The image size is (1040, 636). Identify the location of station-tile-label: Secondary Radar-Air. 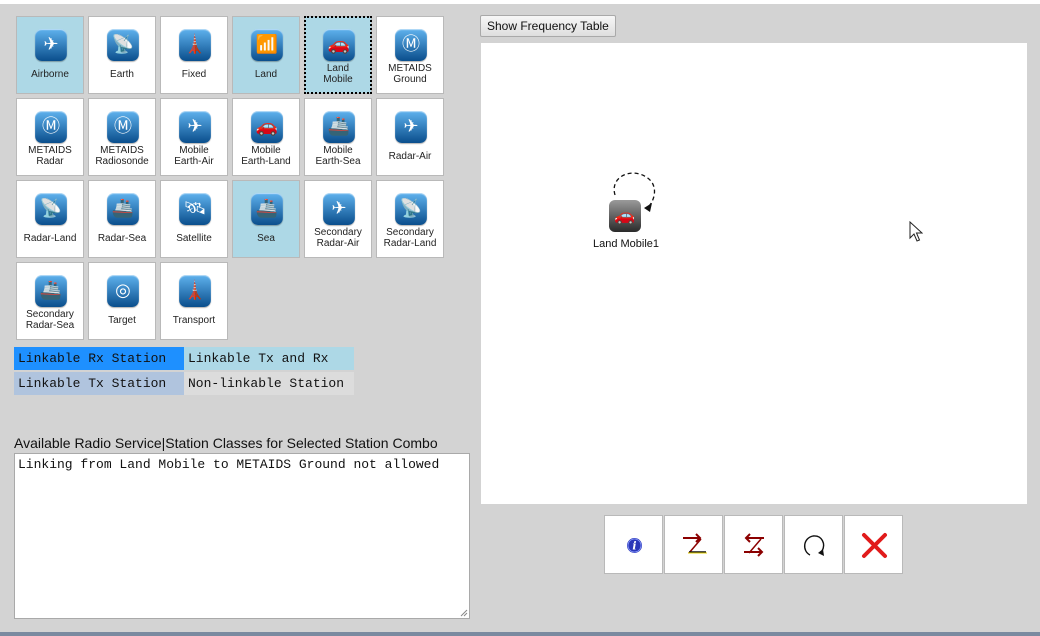
(338, 238).